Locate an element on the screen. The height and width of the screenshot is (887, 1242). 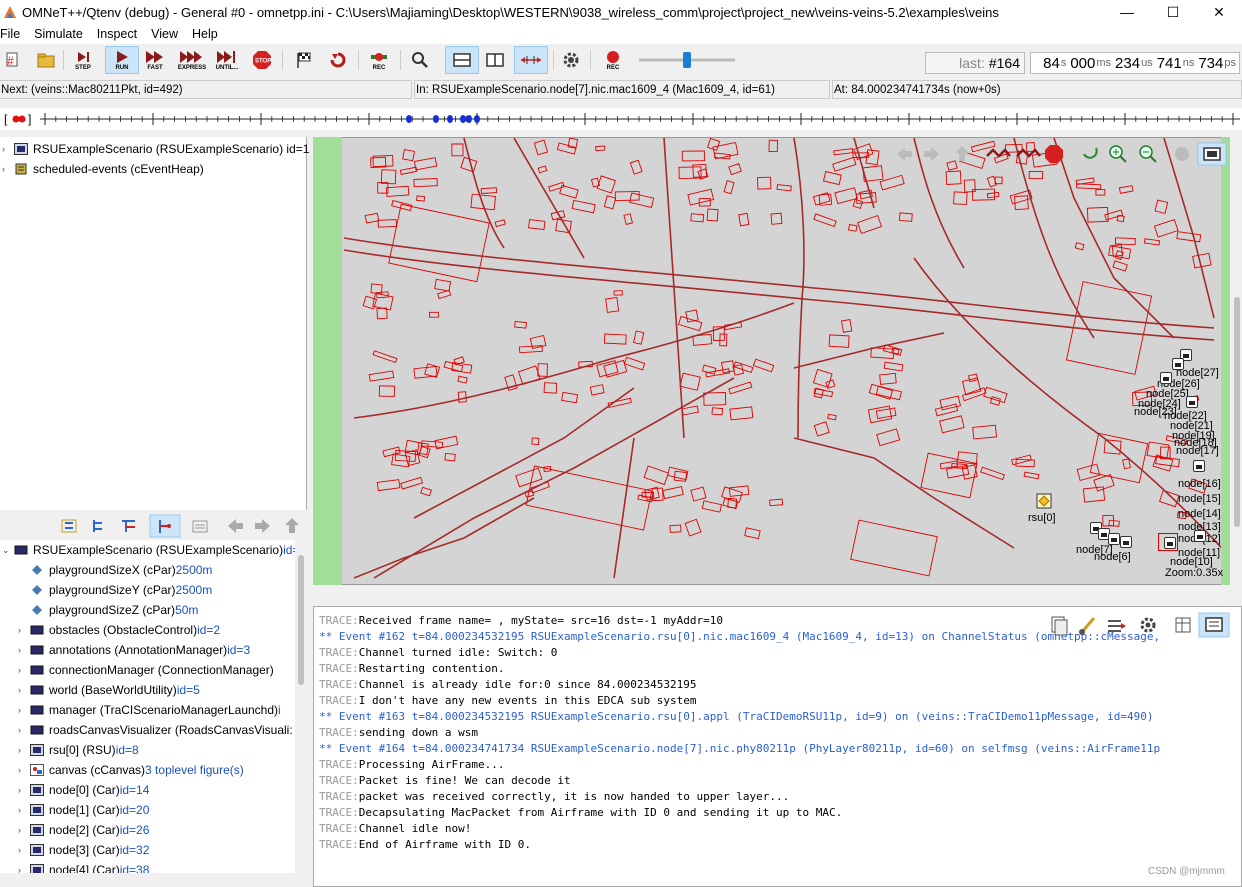
menu-file: File is located at coordinates (14, 34).